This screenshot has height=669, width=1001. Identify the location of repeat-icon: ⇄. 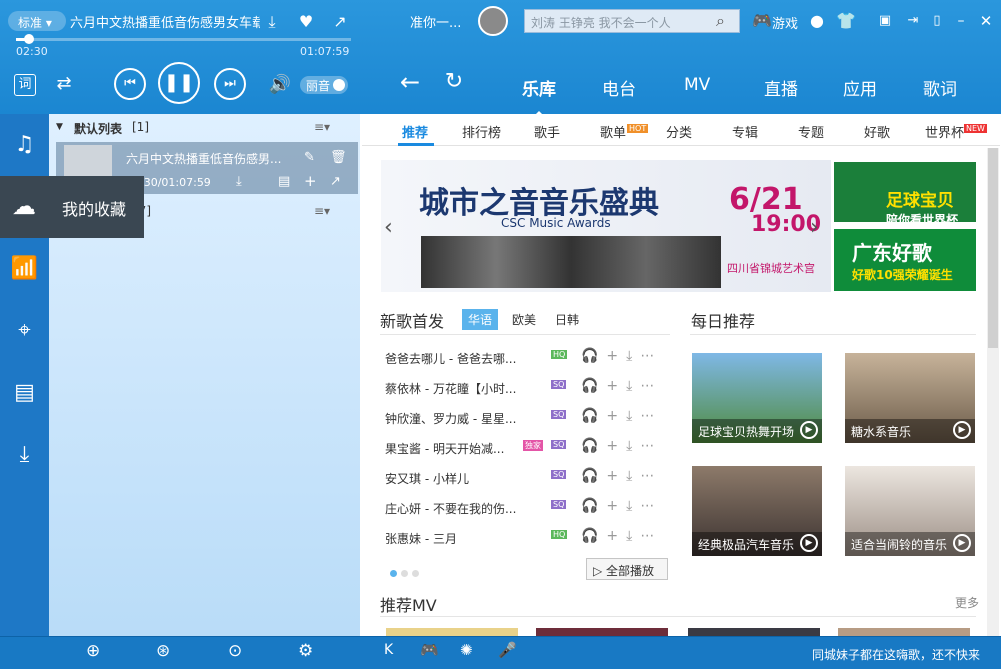
(64, 84).